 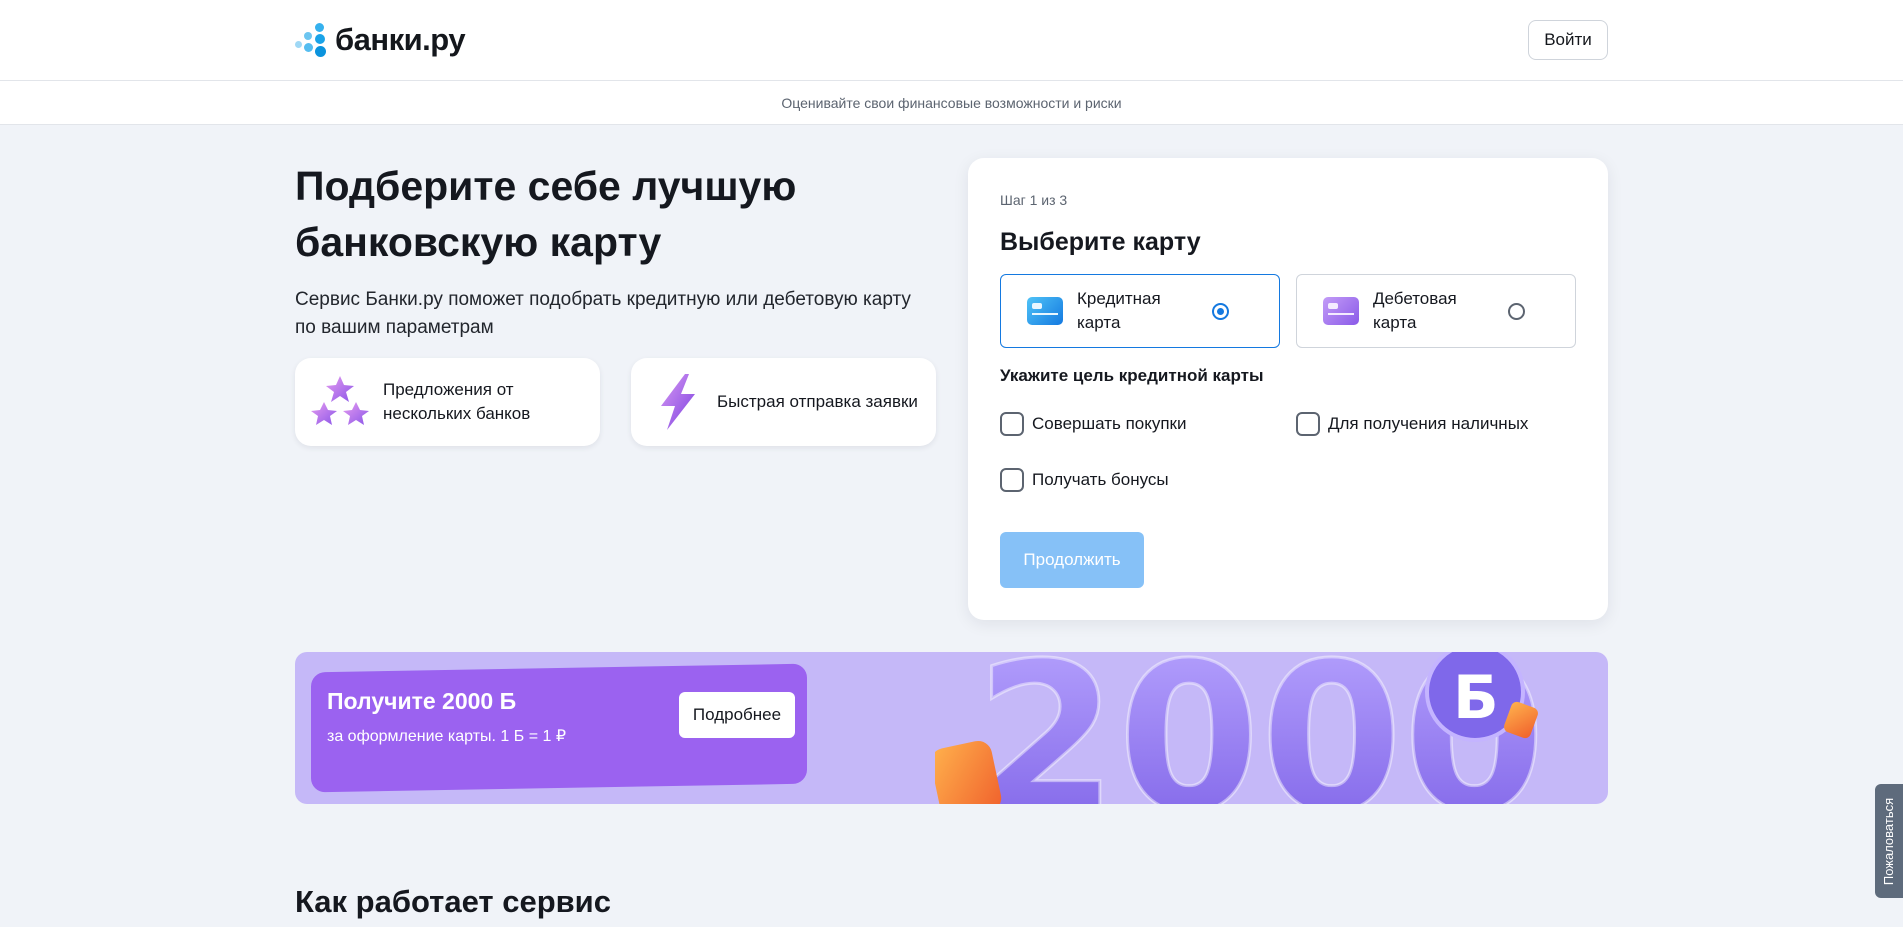 What do you see at coordinates (1241, 728) in the screenshot?
I see `bonus-2000-graphic: 2000 Б` at bounding box center [1241, 728].